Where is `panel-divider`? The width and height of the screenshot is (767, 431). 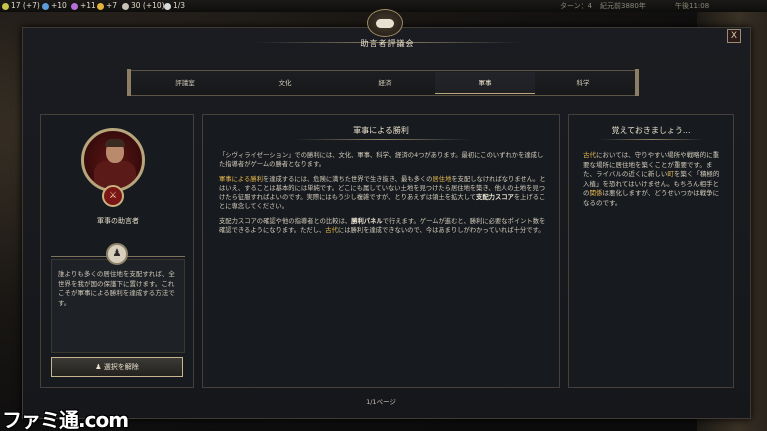
panel-divider is located at coordinates (382, 139).